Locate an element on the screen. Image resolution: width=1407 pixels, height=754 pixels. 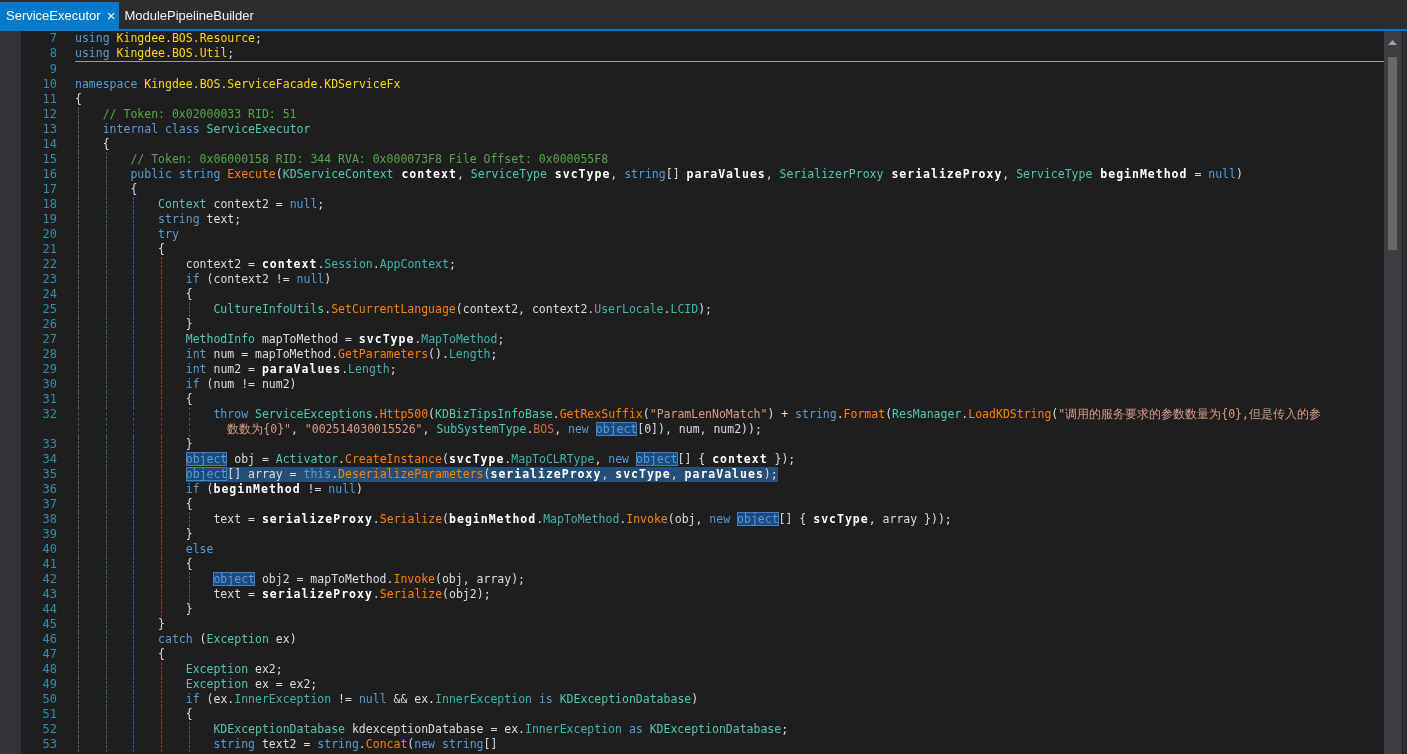
code-line: int num = mapToMethod.GetParameters().Length; is located at coordinates (341, 354).